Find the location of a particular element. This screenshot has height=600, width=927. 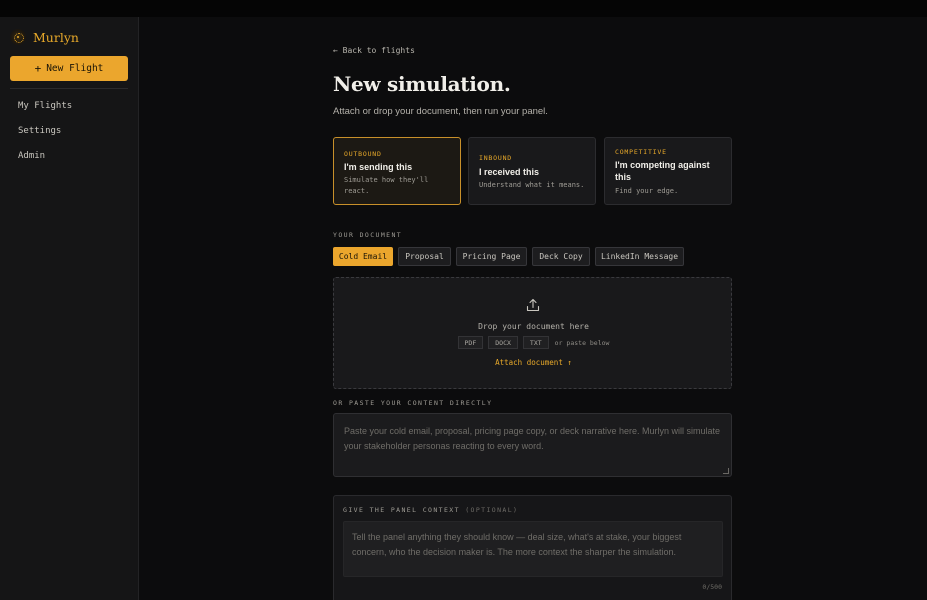

sidebar-item-settings: Settings is located at coordinates (39, 131).